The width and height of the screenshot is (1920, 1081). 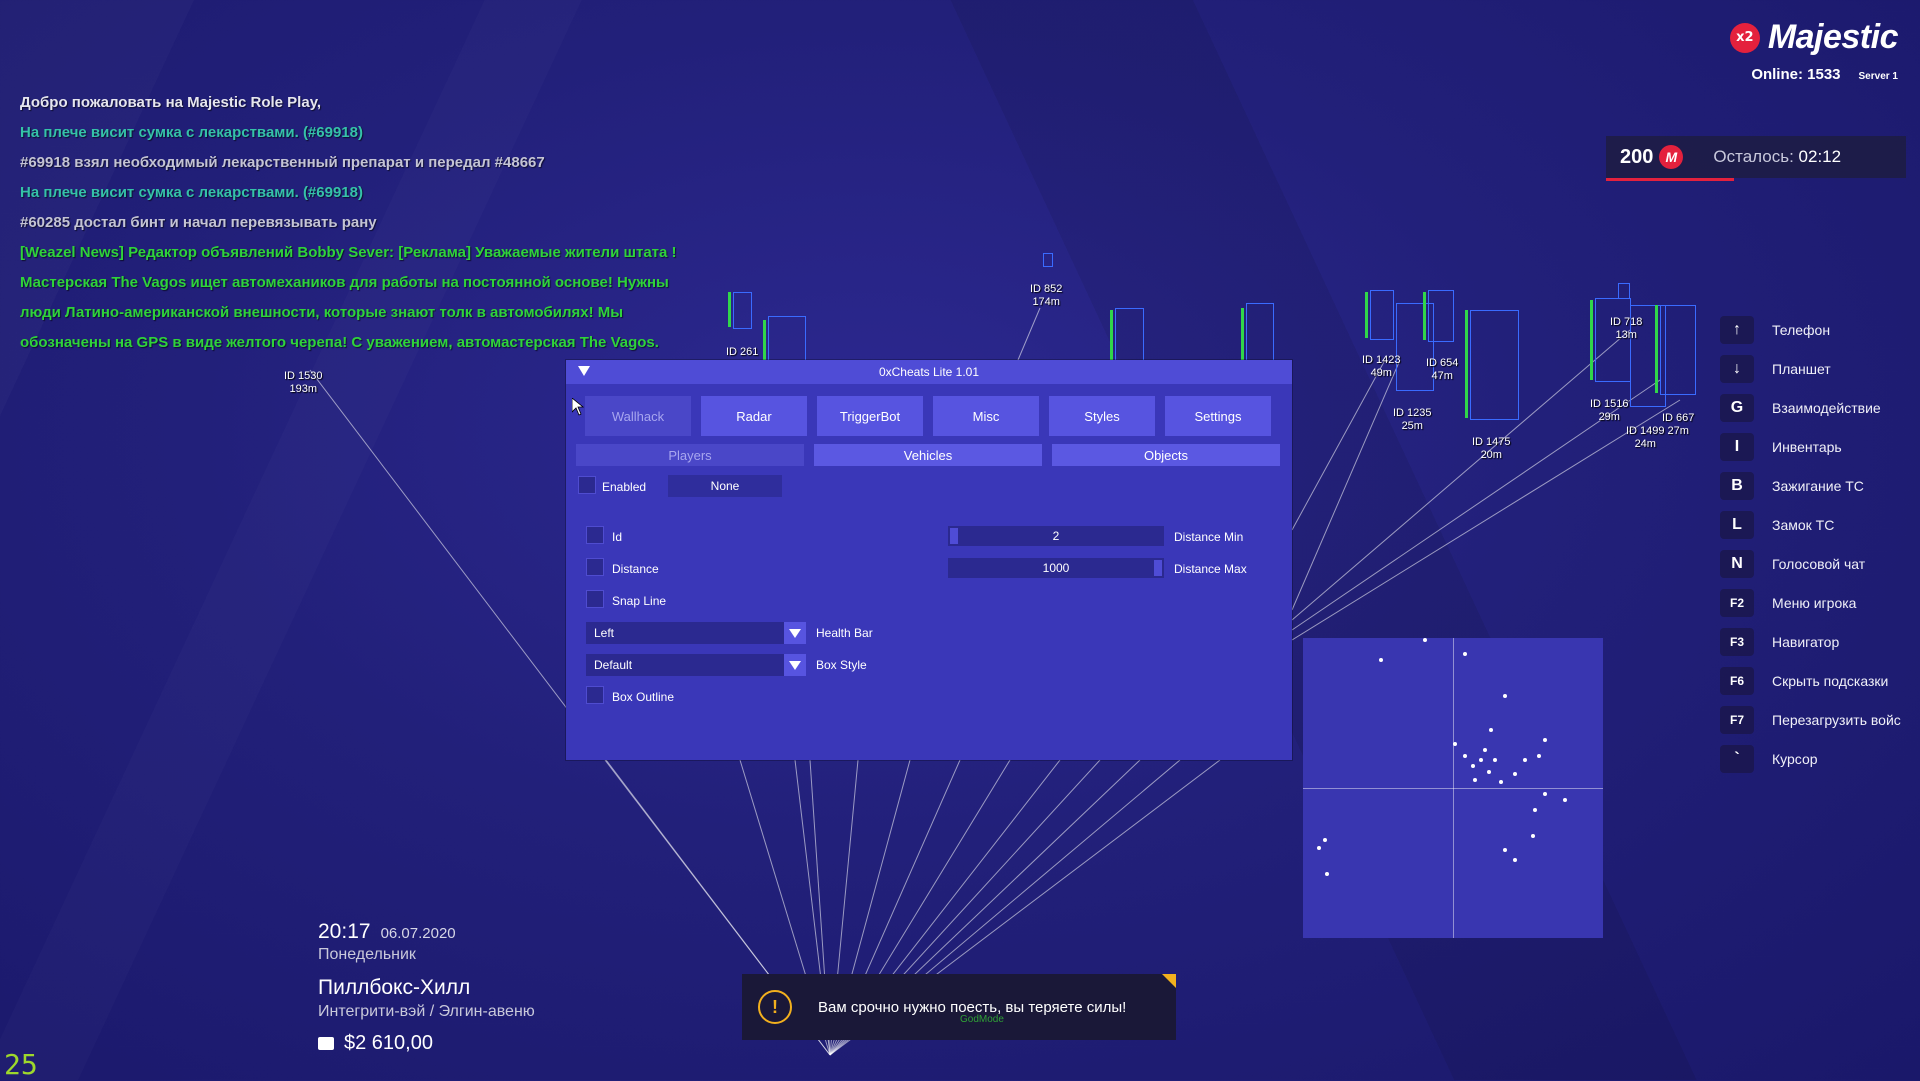 What do you see at coordinates (1810, 329) in the screenshot?
I see `keybind-row: ↑ Телефон` at bounding box center [1810, 329].